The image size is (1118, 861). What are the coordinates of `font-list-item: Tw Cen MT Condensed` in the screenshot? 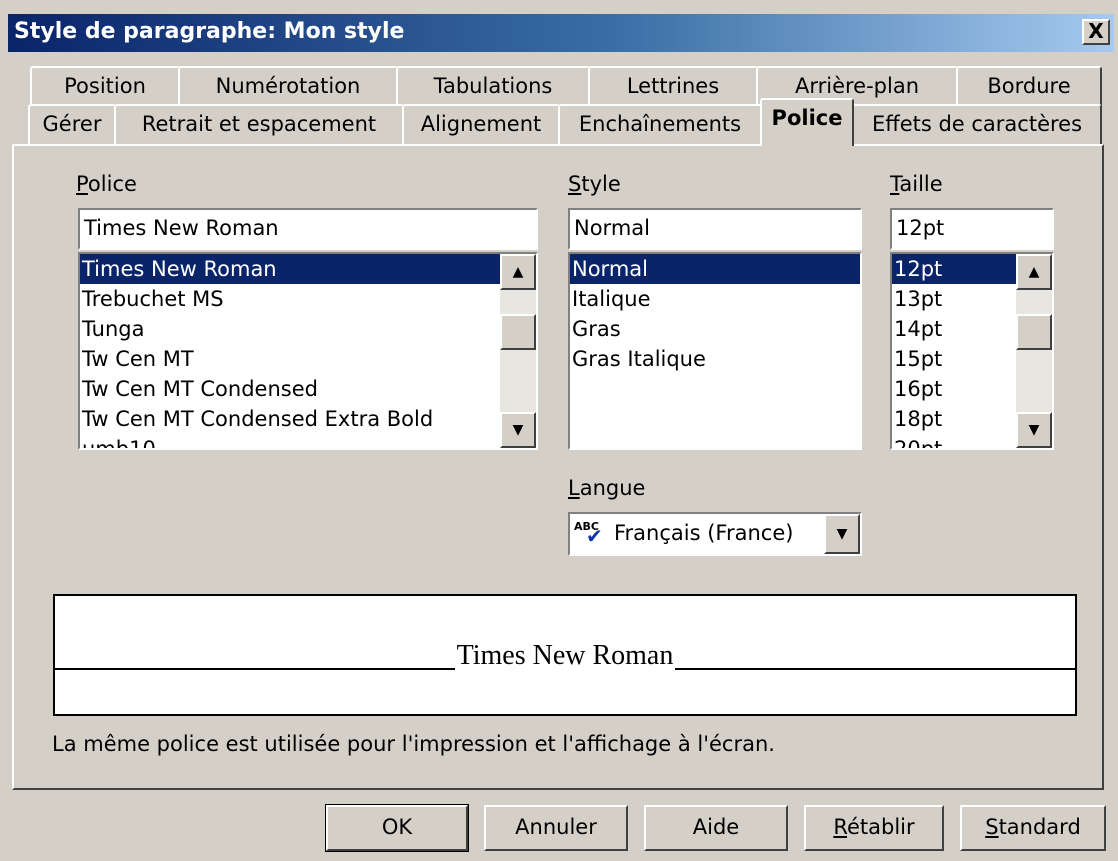 It's located at (308, 389).